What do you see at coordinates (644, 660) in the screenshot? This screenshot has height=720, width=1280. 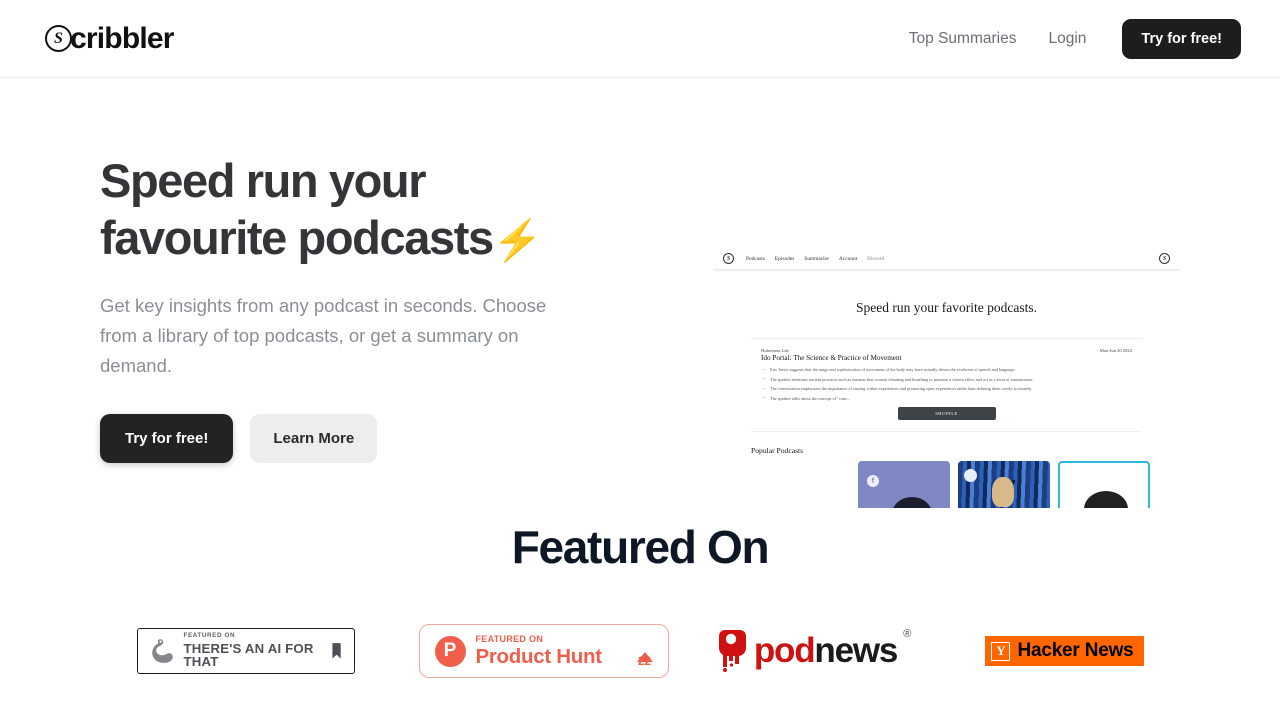 I see `product-hunt-vote-count: 22` at bounding box center [644, 660].